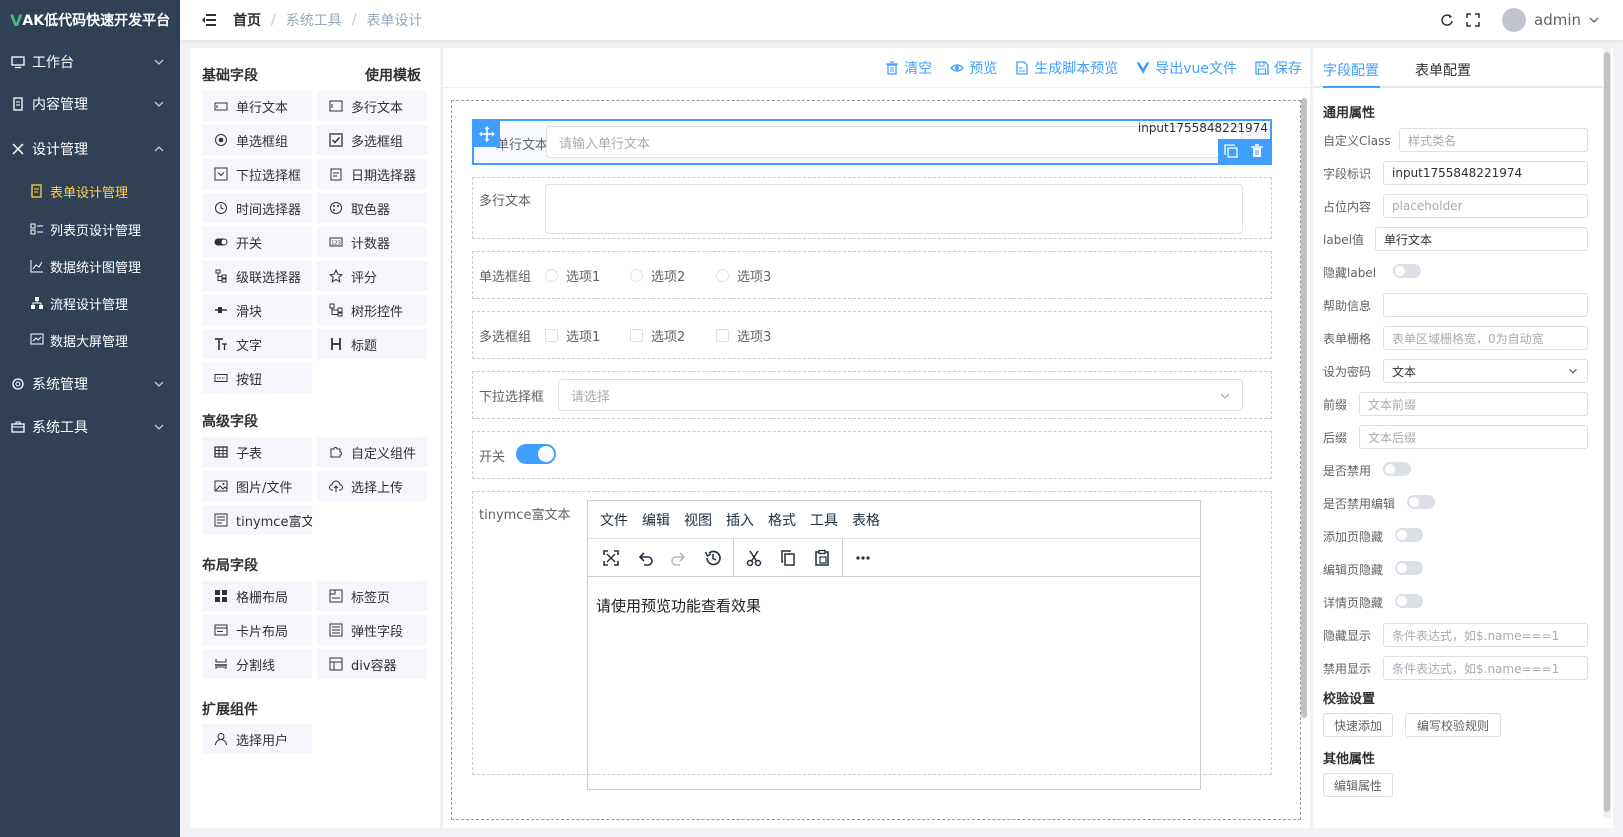 The width and height of the screenshot is (1623, 837). I want to click on checkbox-option: 选项3, so click(743, 335).